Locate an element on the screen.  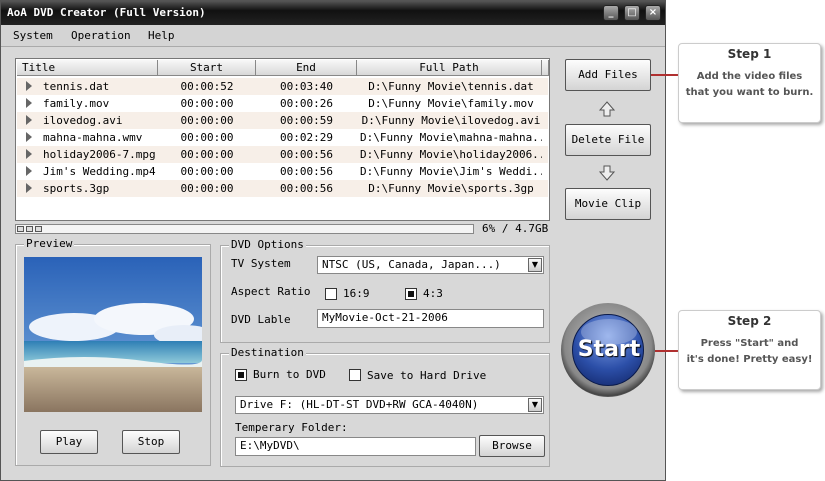
drive-select: Drive F: (HL-DT-ST DVD+RW GCA-4040N) ▼ is located at coordinates (389, 405).